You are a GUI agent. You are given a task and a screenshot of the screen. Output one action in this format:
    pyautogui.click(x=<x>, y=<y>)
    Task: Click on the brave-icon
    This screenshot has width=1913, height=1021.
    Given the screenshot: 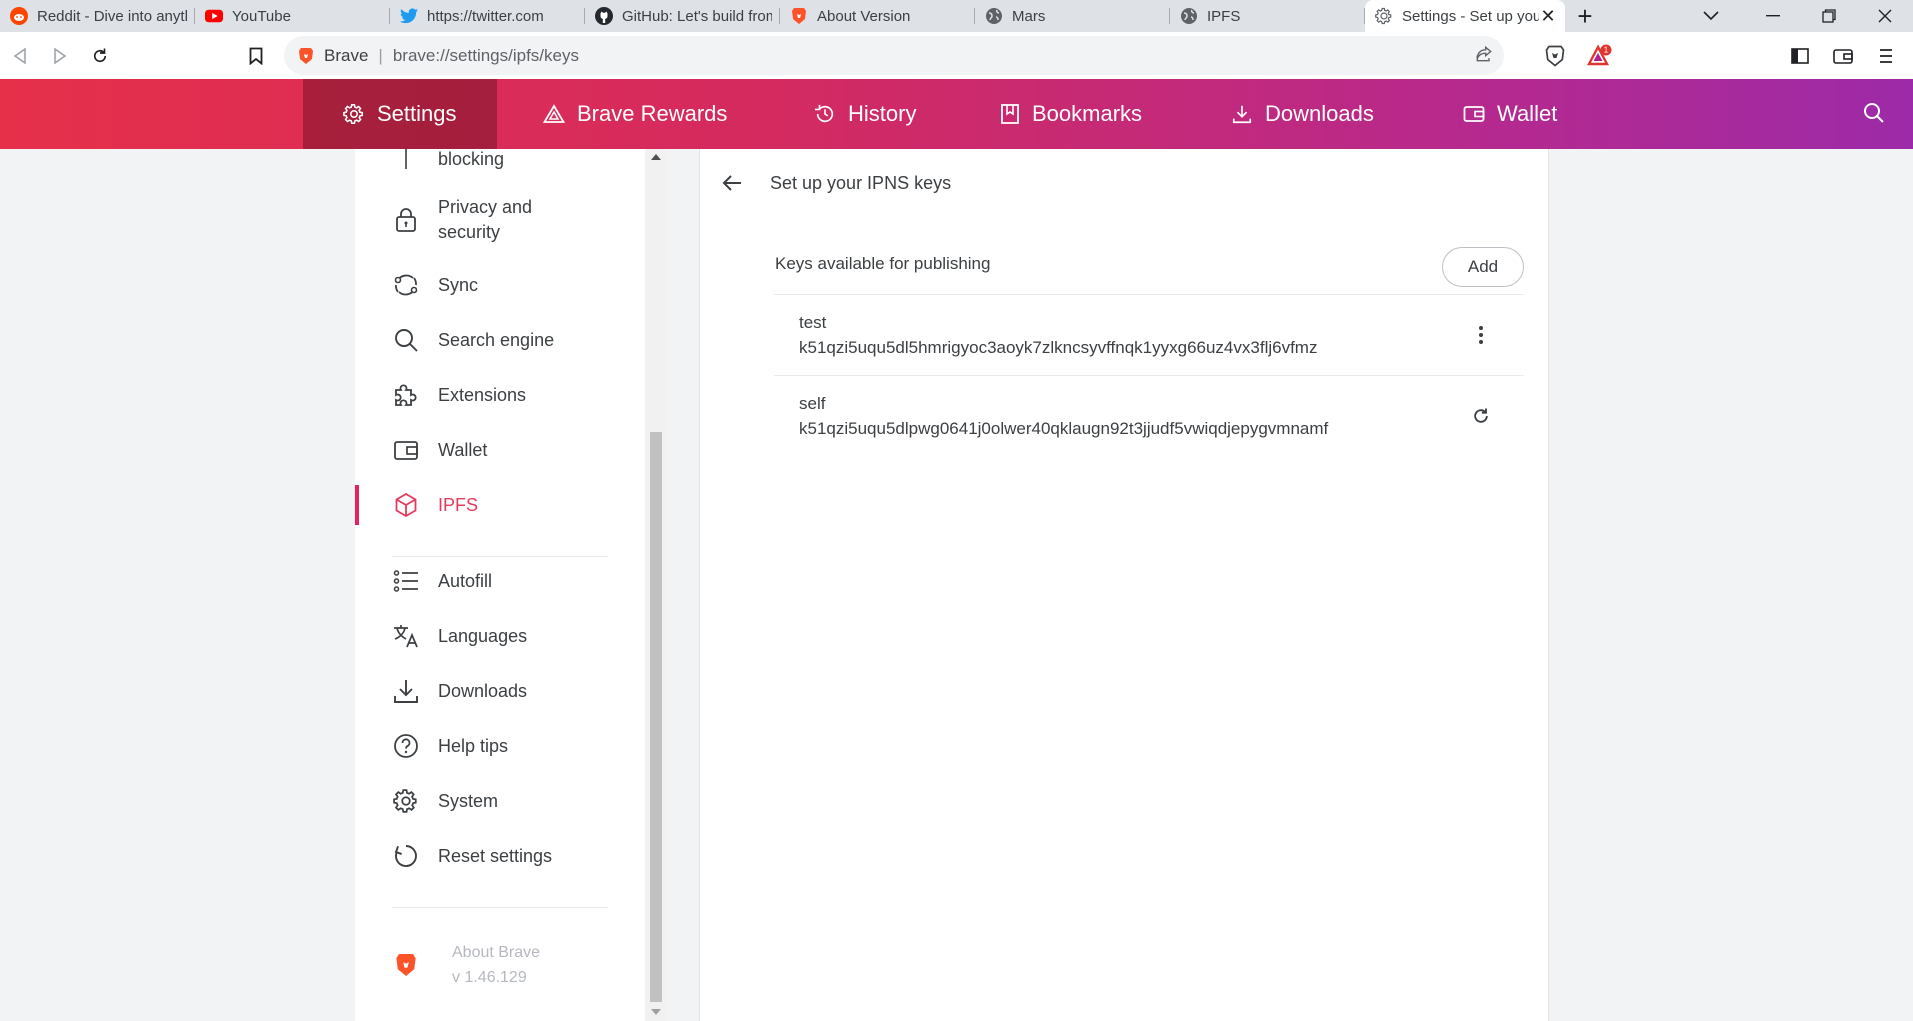 What is the action you would take?
    pyautogui.click(x=799, y=16)
    